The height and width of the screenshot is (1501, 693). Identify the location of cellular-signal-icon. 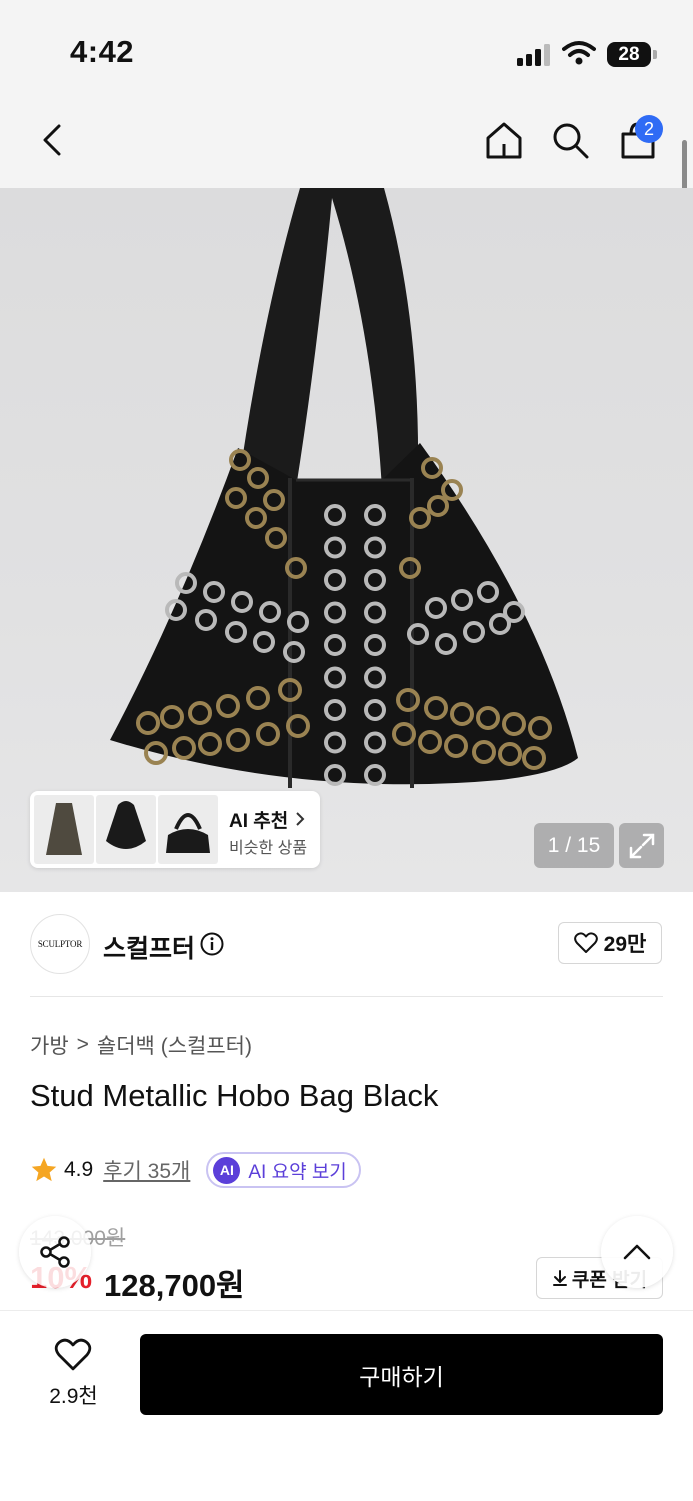
(533, 55).